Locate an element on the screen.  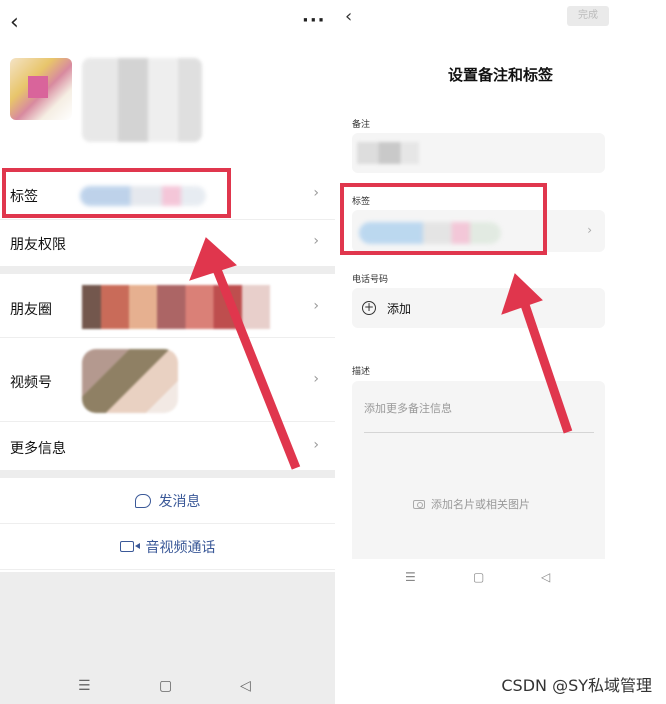
av-call-button: 音视频通话 is located at coordinates (167, 547).